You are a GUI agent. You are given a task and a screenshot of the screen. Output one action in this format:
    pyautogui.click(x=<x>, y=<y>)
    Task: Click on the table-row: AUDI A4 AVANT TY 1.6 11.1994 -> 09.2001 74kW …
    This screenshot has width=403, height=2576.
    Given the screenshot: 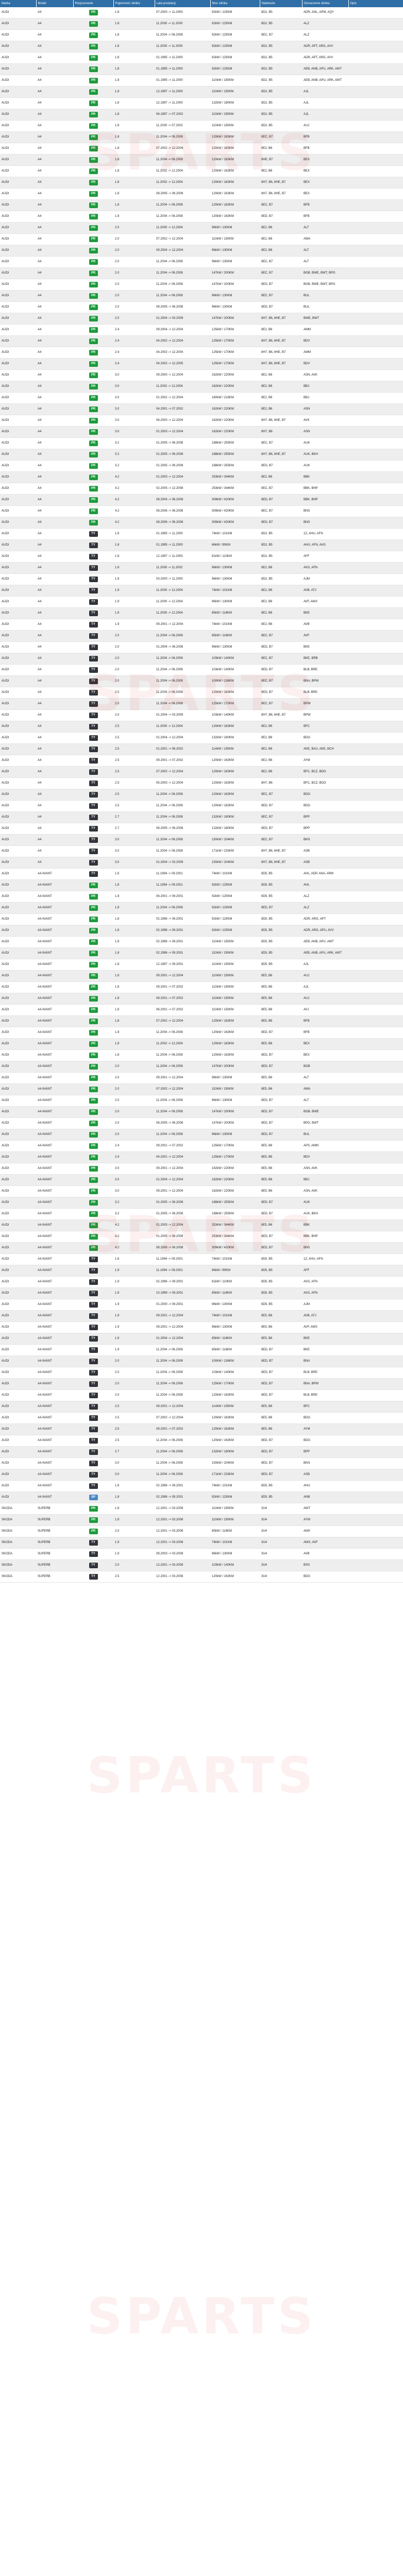 What is the action you would take?
    pyautogui.click(x=202, y=1259)
    